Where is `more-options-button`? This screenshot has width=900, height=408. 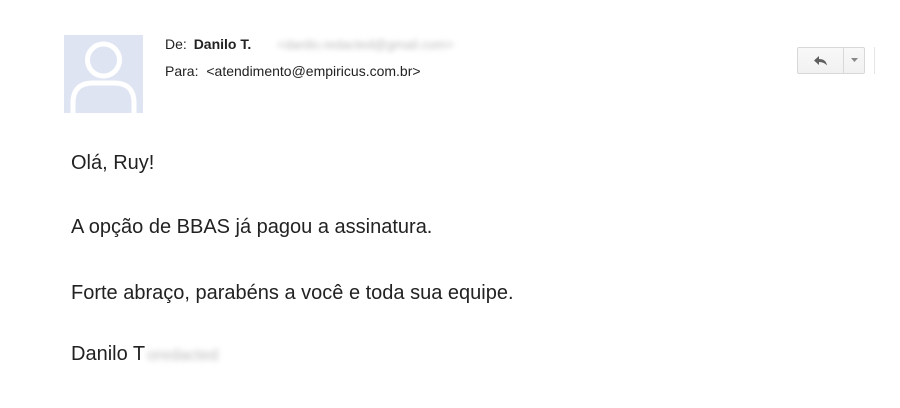
more-options-button is located at coordinates (854, 60).